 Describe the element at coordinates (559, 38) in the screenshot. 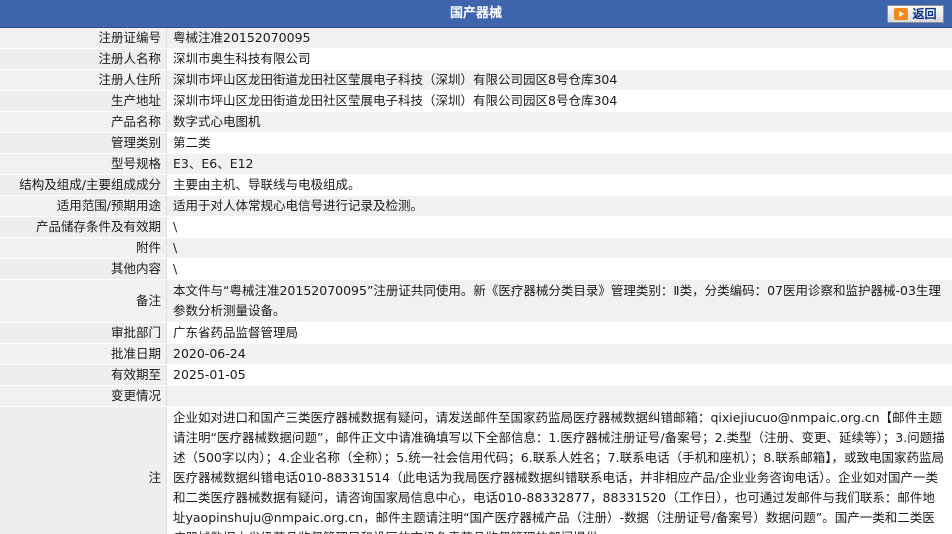

I see `field-value: 粤械注准20152070095` at that location.